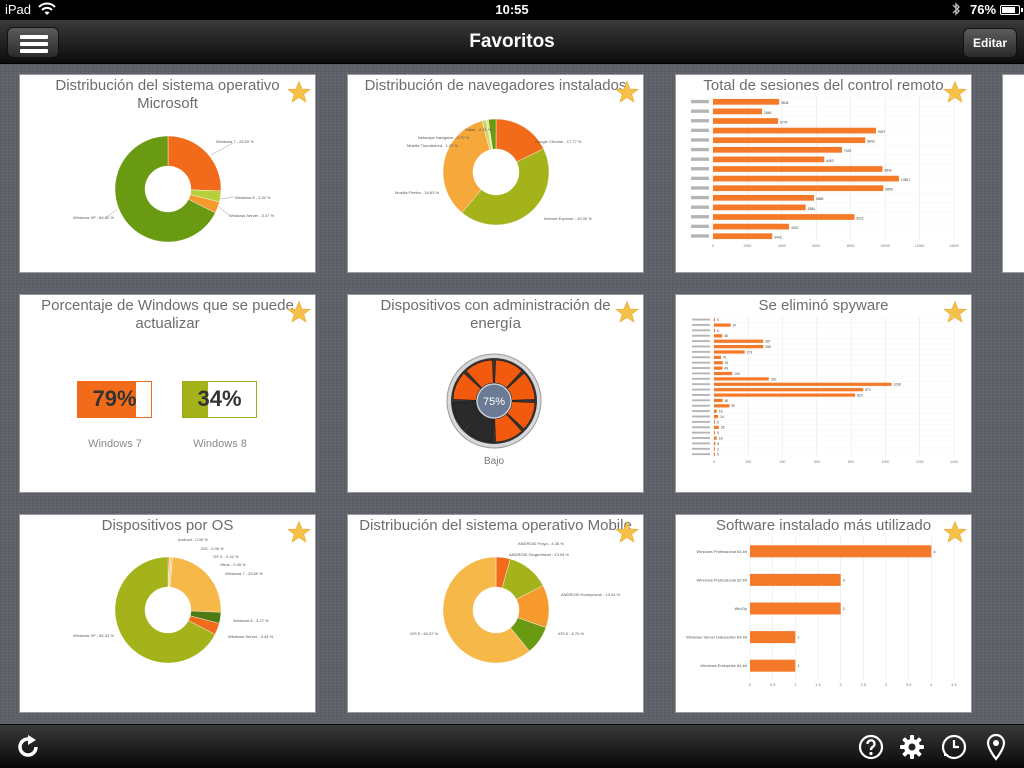 This screenshot has height=768, width=1024. What do you see at coordinates (905, 180) in the screenshot?
I see `bar-value: 10801` at bounding box center [905, 180].